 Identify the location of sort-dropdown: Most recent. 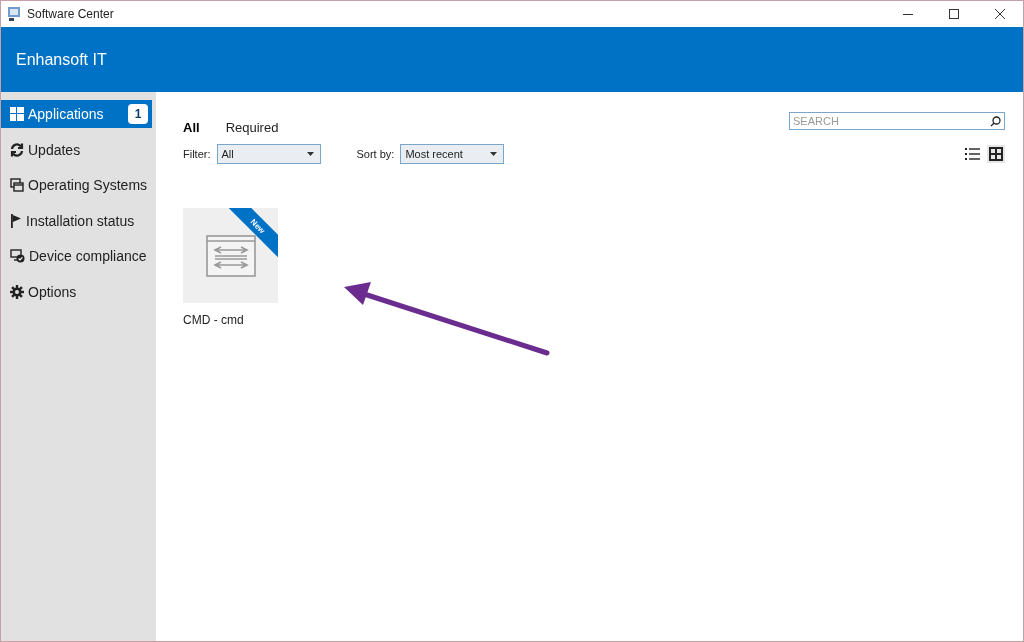
(452, 154).